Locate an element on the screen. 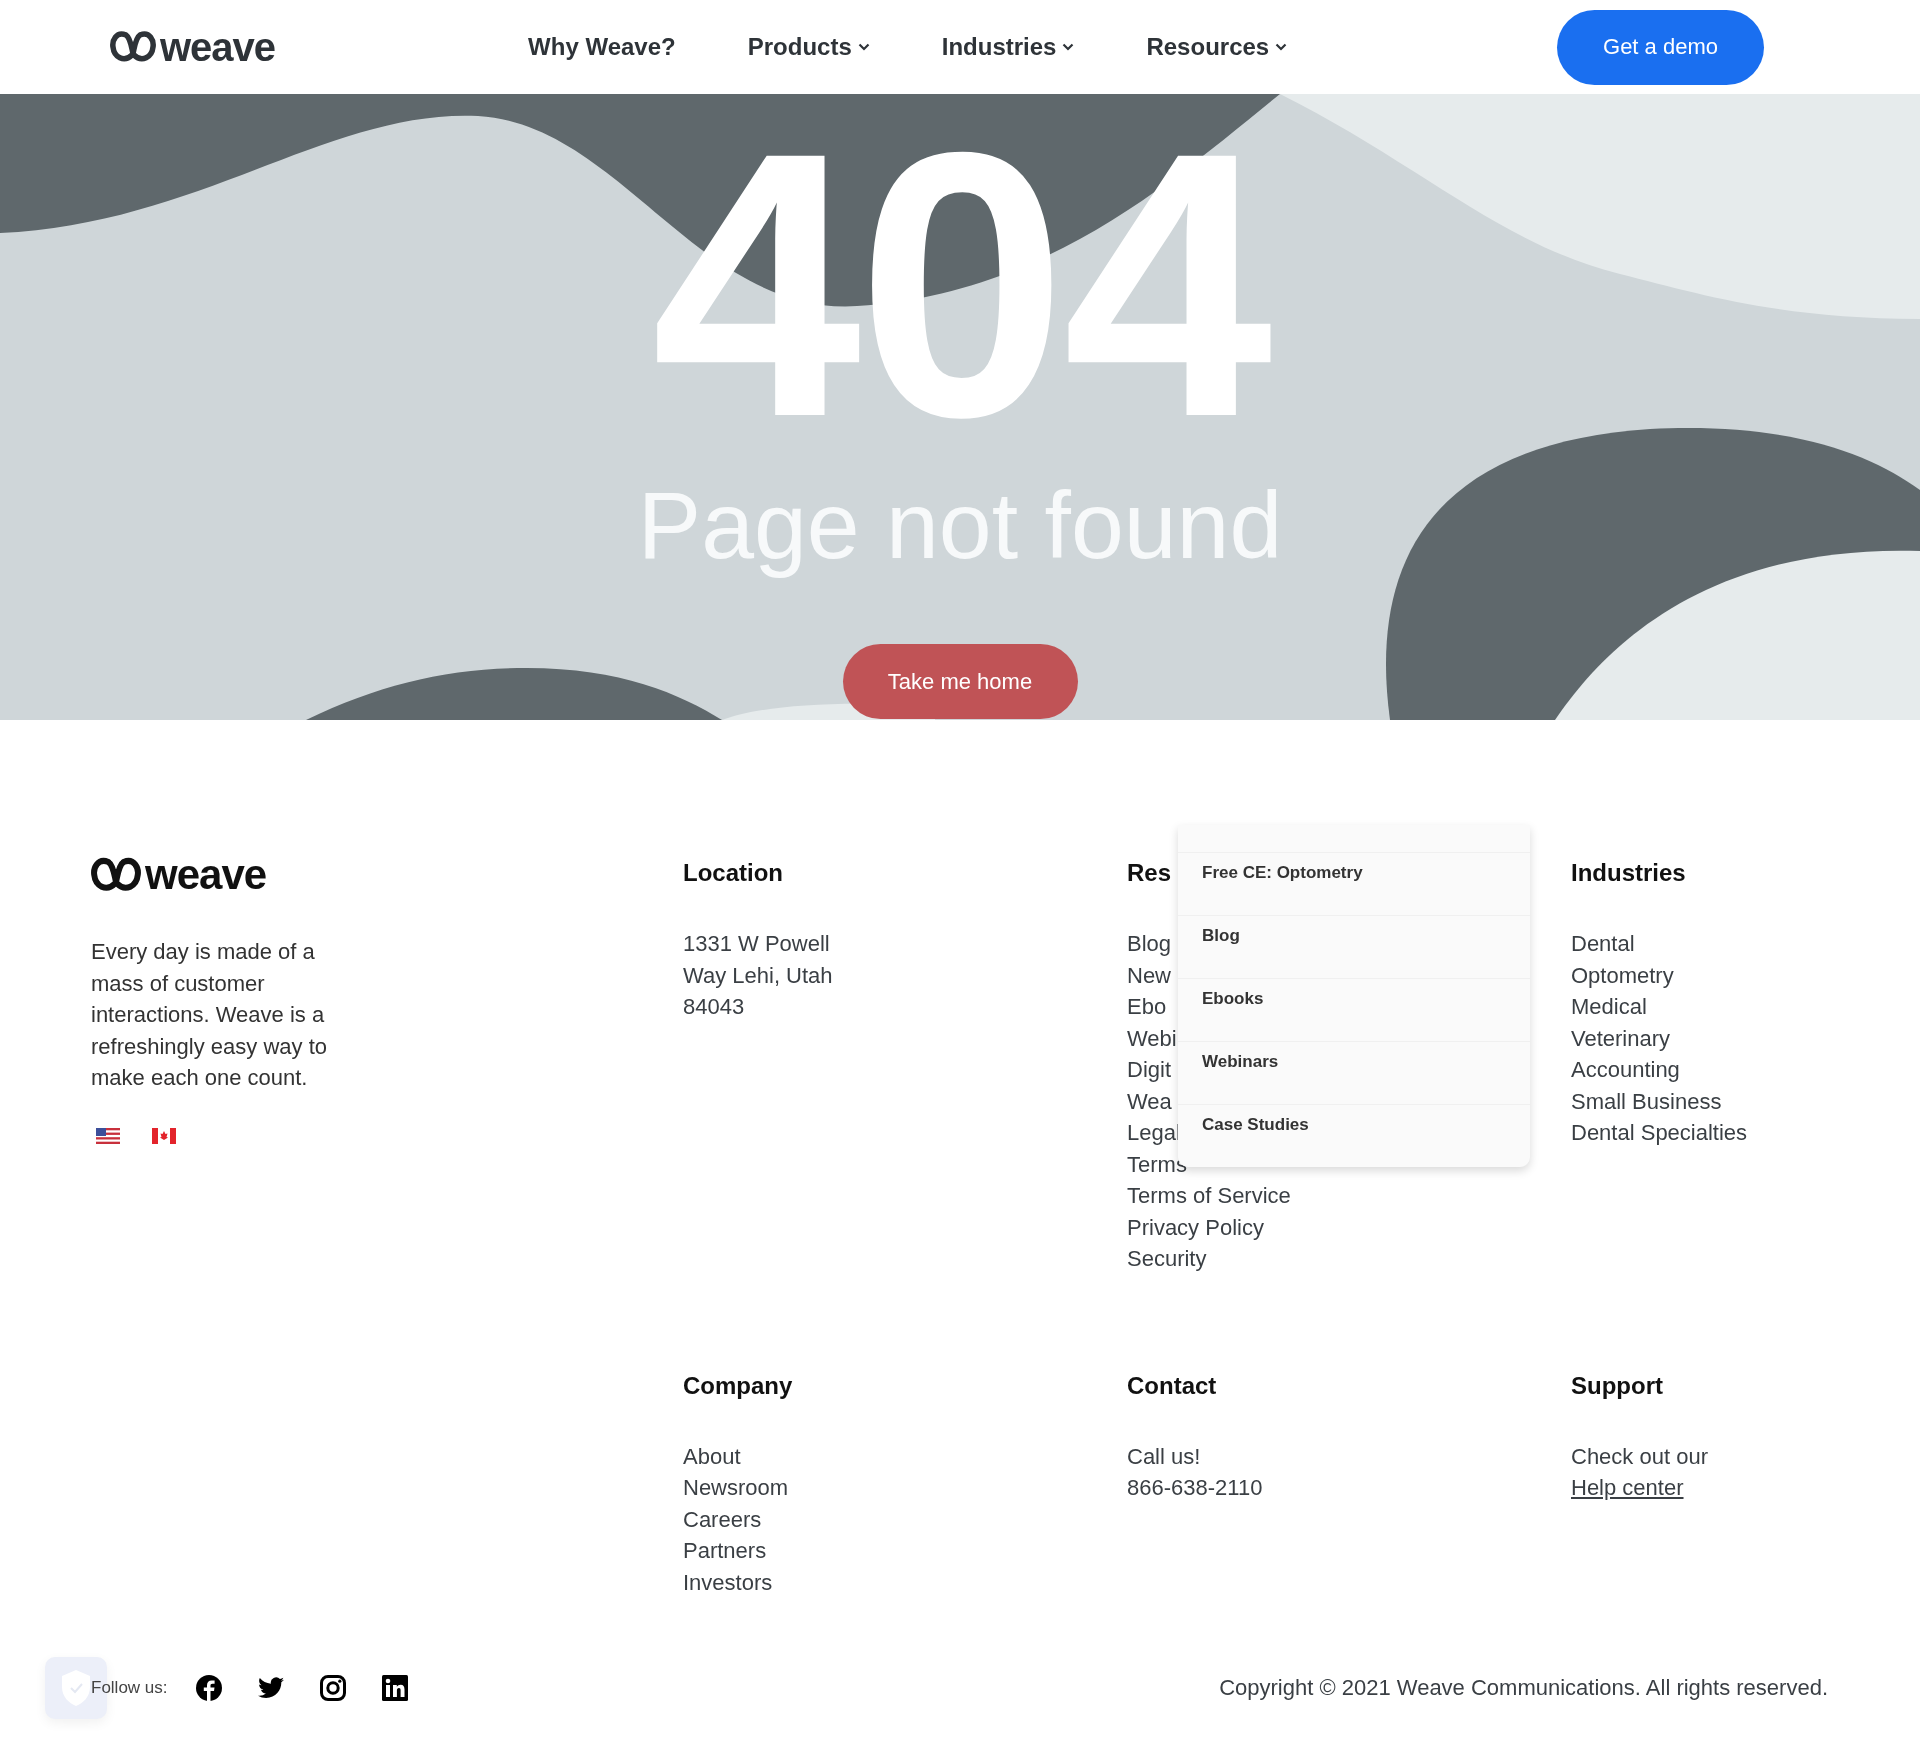 The width and height of the screenshot is (1920, 1760). footer-link: Investors is located at coordinates (728, 1582).